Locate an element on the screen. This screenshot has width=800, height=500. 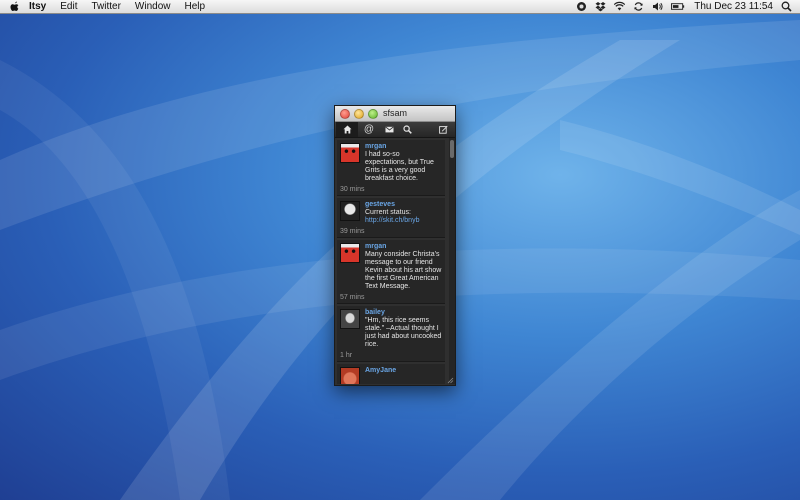
battery-icon is located at coordinates (677, 6).